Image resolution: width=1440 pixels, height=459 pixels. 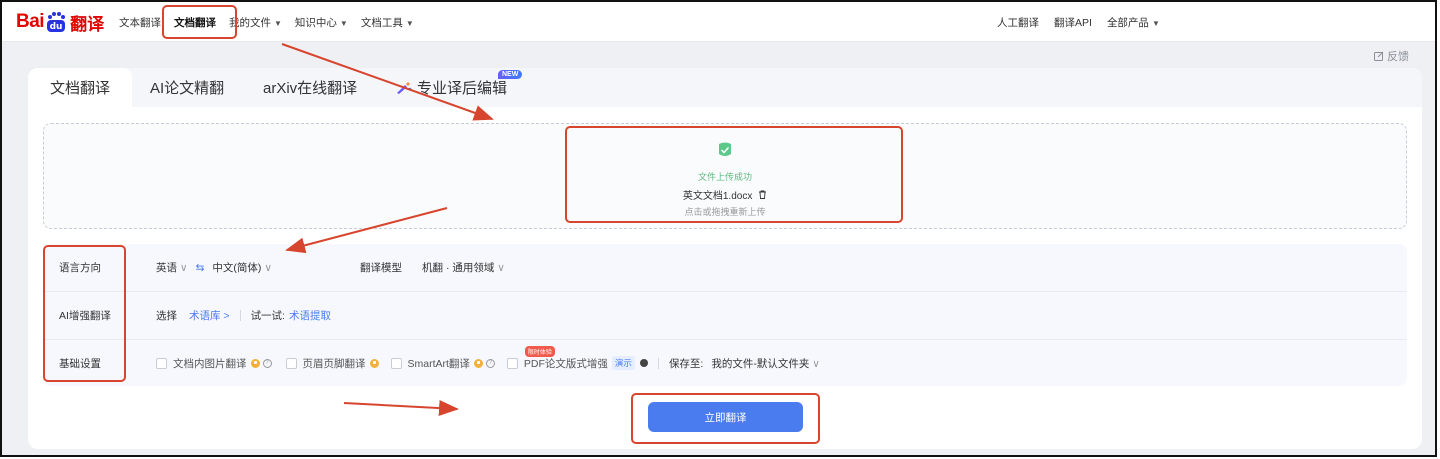 What do you see at coordinates (725, 417) in the screenshot?
I see `translate-now-button: 立即翻译` at bounding box center [725, 417].